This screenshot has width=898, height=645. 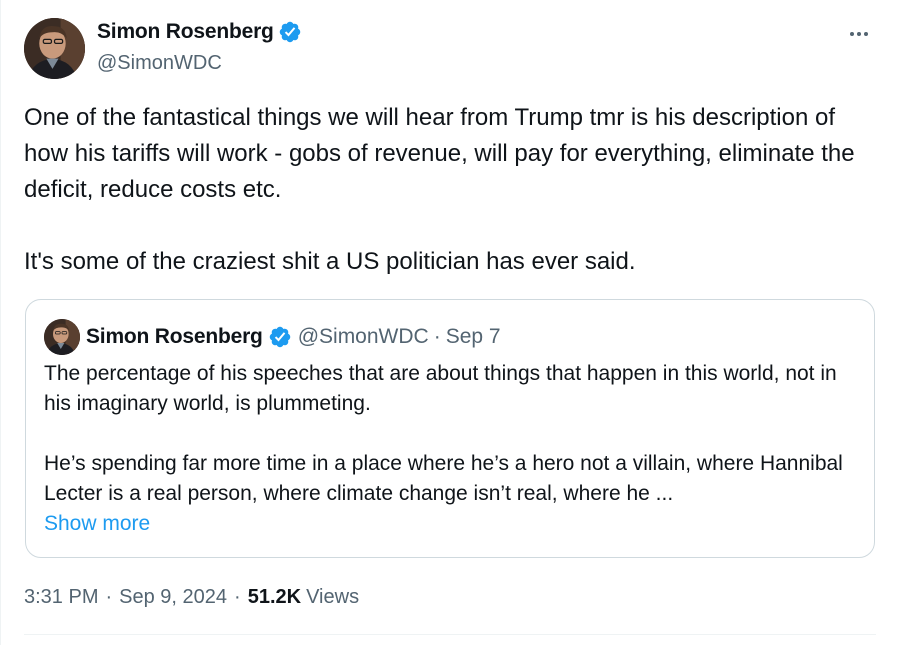 I want to click on quoted-display-name: Simon Rosenberg, so click(x=174, y=336).